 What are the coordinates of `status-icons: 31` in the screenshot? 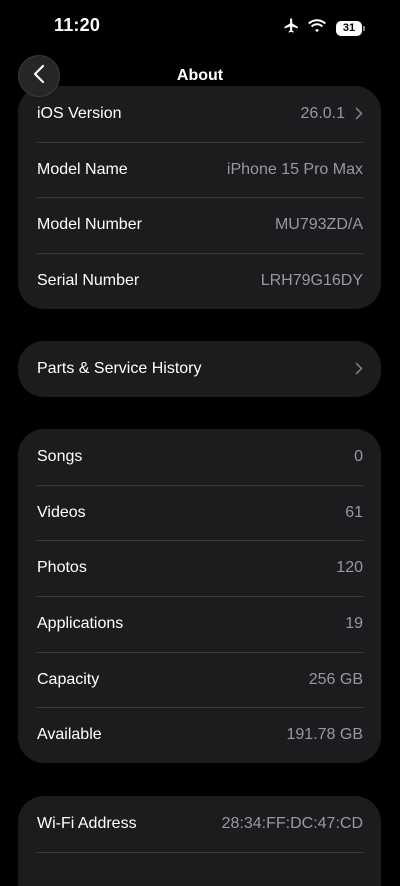 It's located at (324, 28).